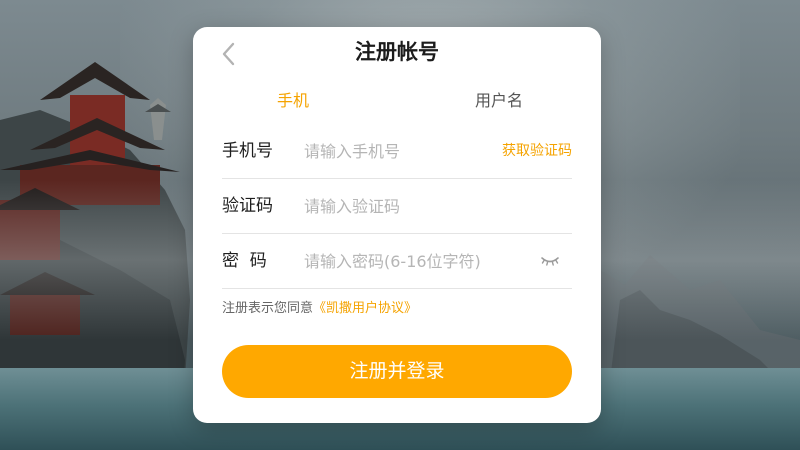 Image resolution: width=800 pixels, height=450 pixels. I want to click on phone-input, so click(399, 151).